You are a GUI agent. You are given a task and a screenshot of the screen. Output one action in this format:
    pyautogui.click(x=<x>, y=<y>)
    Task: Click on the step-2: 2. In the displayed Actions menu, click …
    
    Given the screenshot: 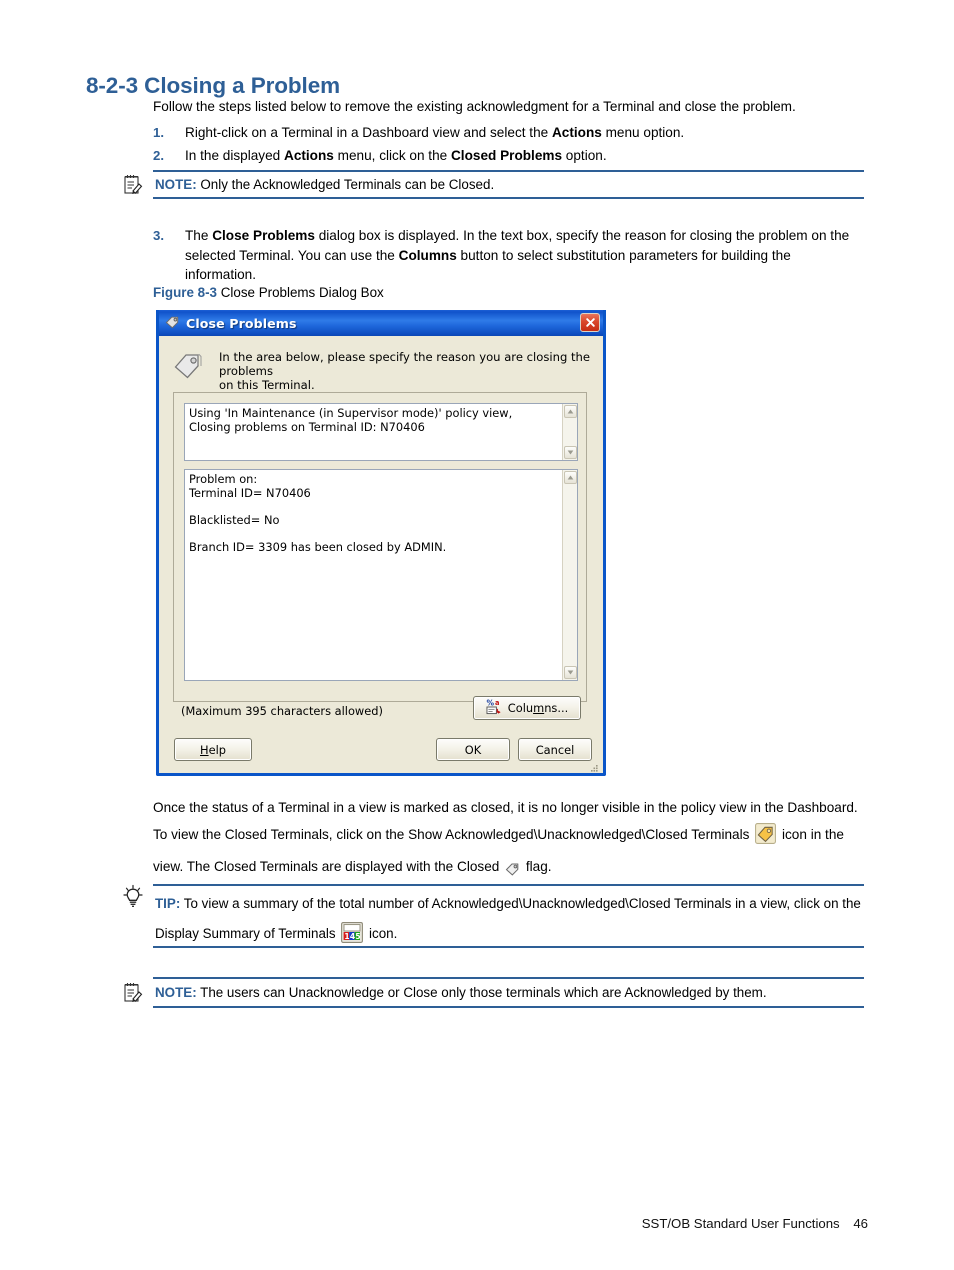 What is the action you would take?
    pyautogui.click(x=513, y=156)
    